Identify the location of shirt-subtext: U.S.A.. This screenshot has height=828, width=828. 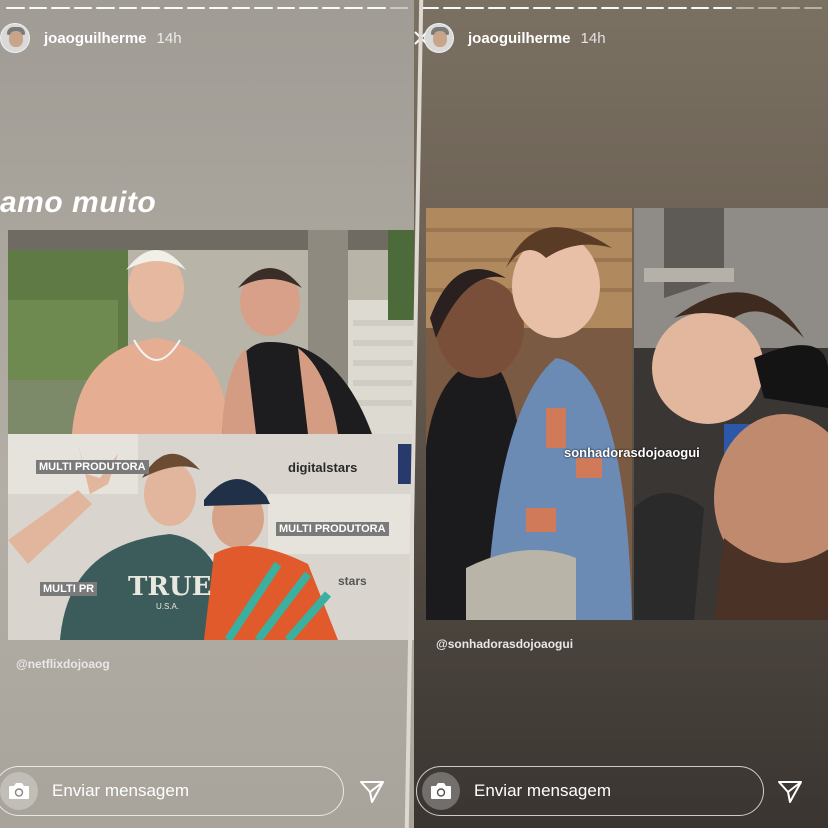
(168, 606).